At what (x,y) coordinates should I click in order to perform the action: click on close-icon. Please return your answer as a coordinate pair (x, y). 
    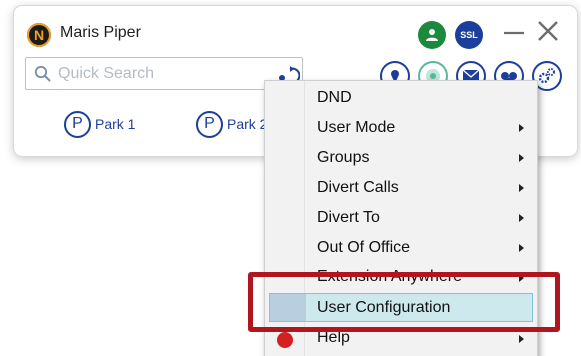
    Looking at the image, I should click on (548, 31).